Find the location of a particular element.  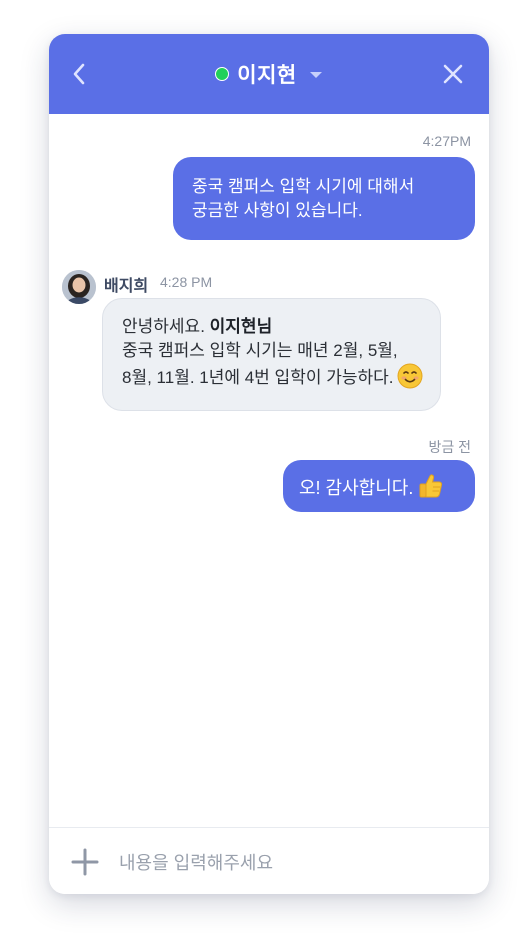

caret-down-icon is located at coordinates (315, 75).